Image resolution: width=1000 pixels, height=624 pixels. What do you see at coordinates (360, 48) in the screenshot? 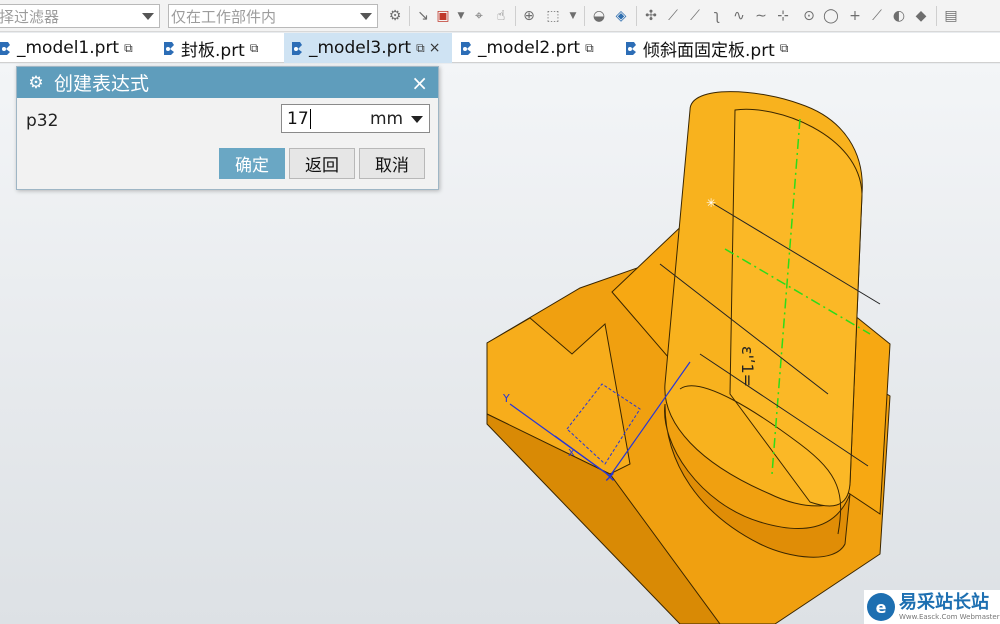
I see `tab-label: _model3.prt` at bounding box center [360, 48].